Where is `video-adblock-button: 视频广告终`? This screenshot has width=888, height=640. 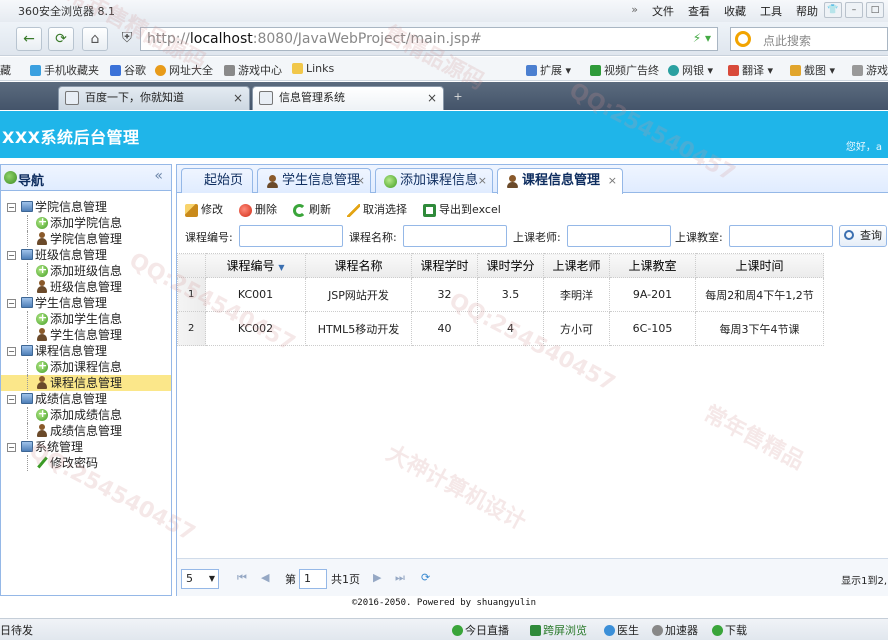 video-adblock-button: 视频广告终 is located at coordinates (624, 70).